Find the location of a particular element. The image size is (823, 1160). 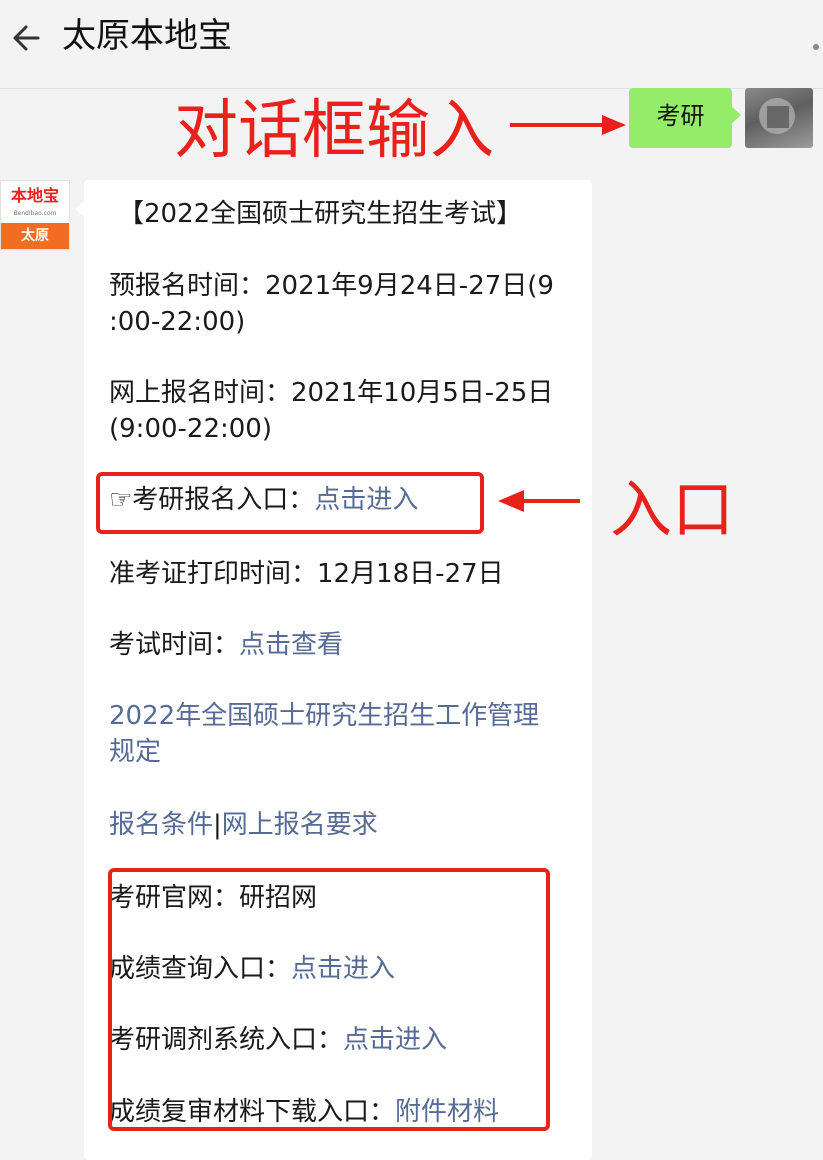

admit-line: 准考证打印时间：12月18日-27日 is located at coordinates (344, 574).